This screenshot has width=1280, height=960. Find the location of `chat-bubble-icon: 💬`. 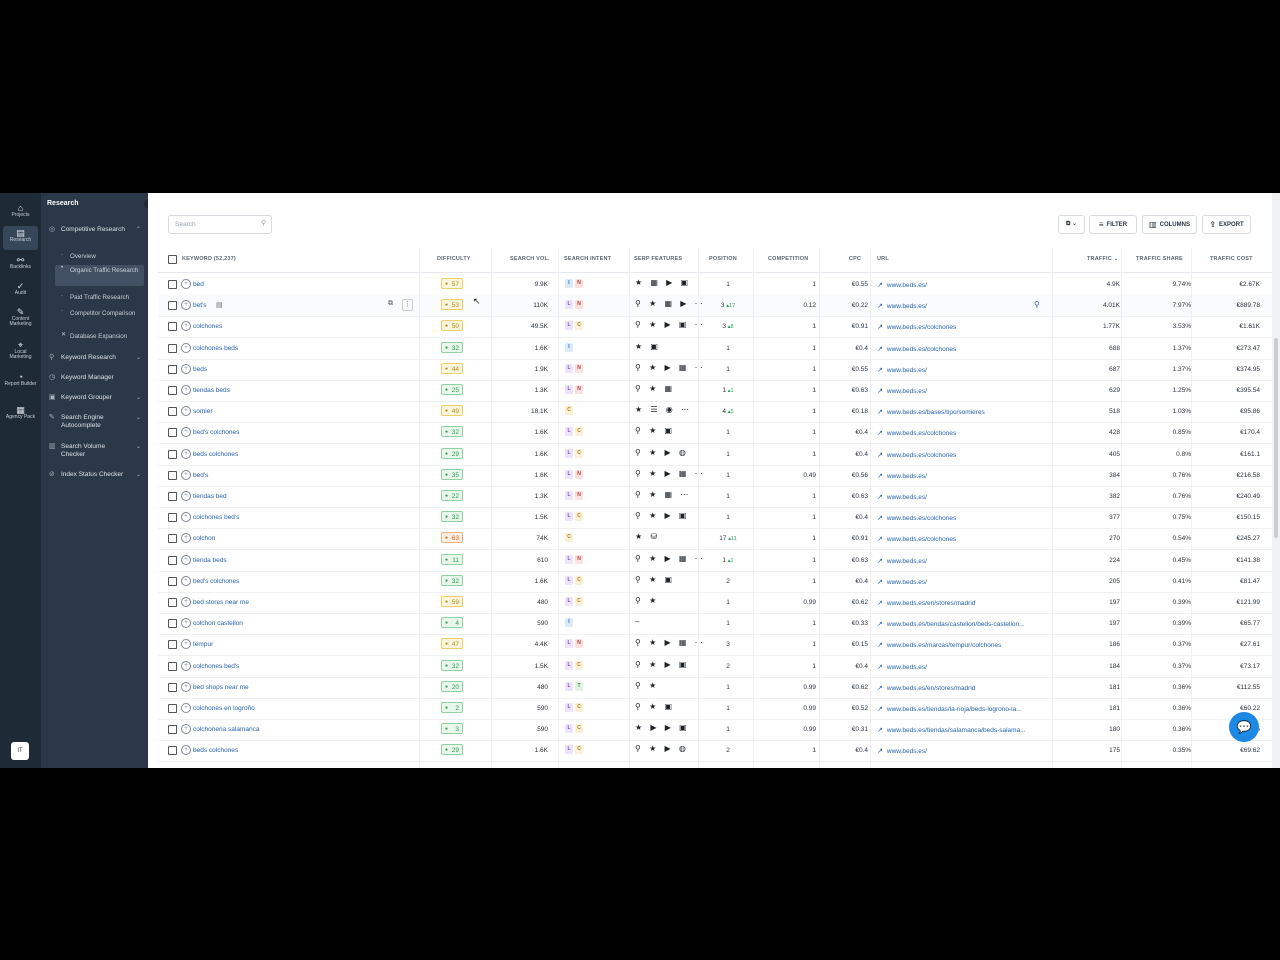

chat-bubble-icon: 💬 is located at coordinates (1244, 727).